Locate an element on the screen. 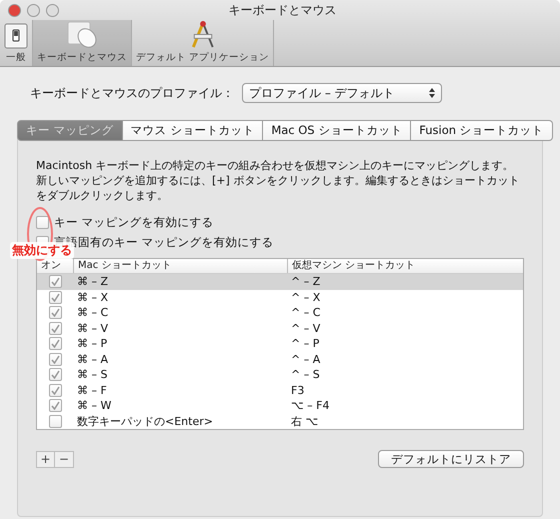 This screenshot has height=519, width=560. zoom-button is located at coordinates (52, 10).